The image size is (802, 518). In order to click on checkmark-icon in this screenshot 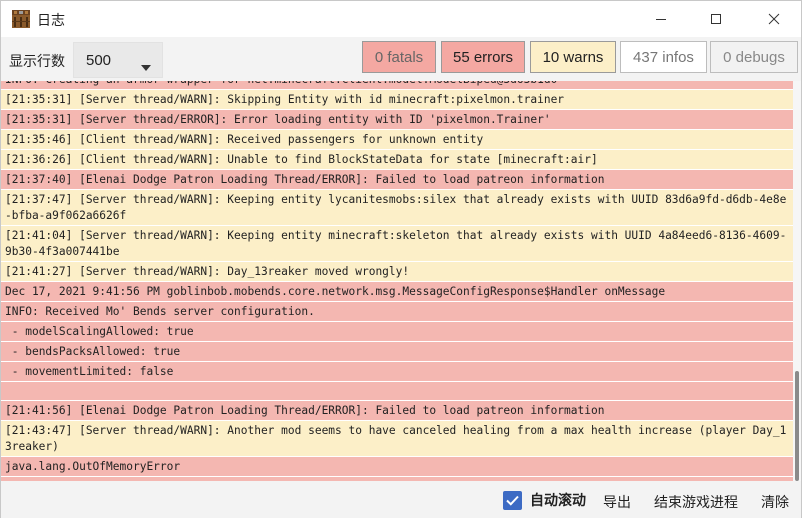, I will do `click(512, 500)`.